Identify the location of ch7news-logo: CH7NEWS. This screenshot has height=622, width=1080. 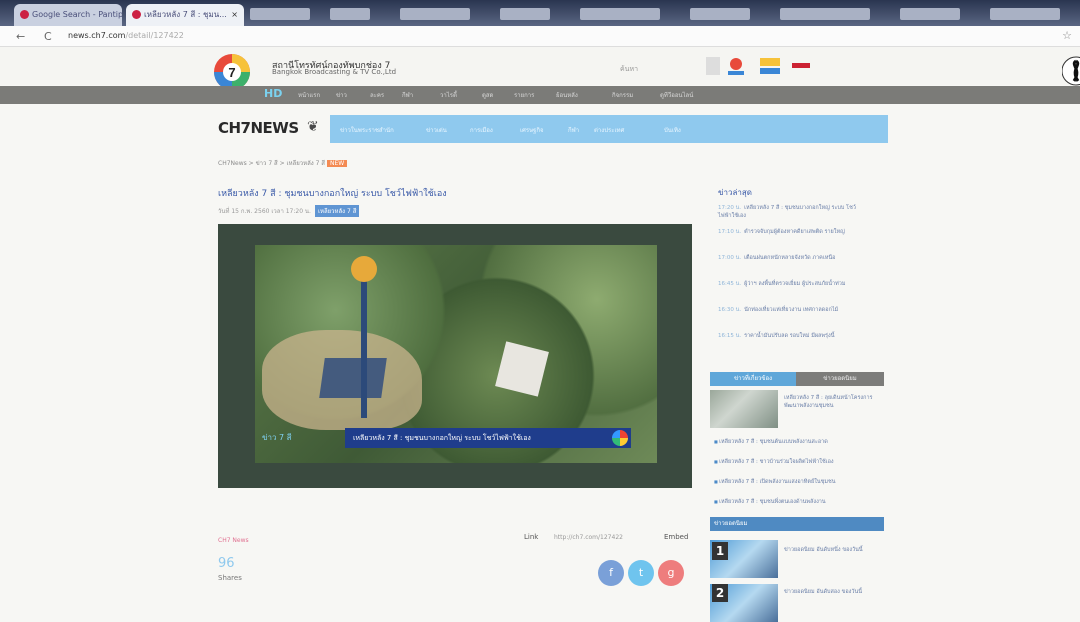
(258, 128).